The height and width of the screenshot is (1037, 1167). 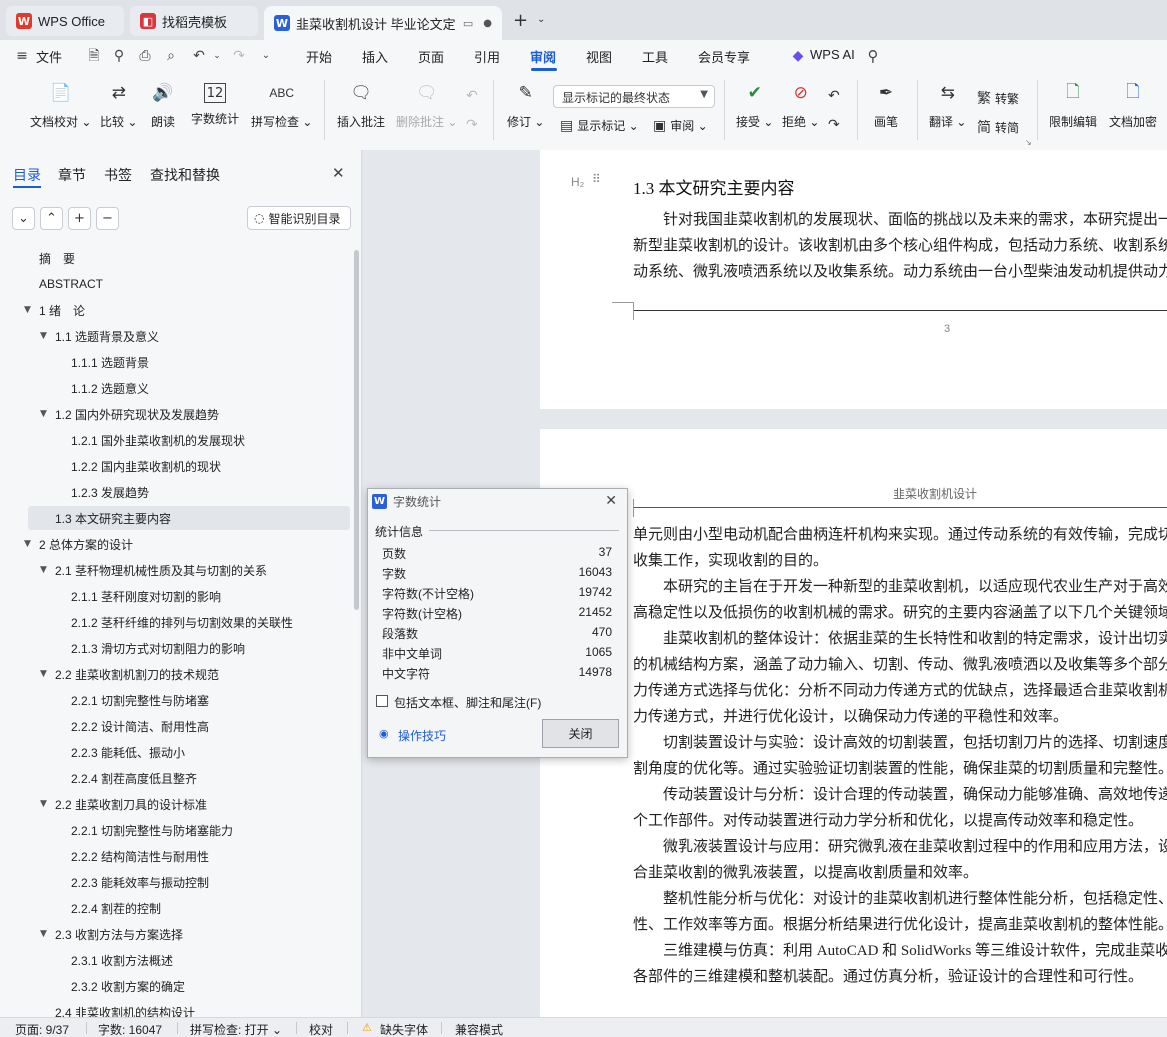 I want to click on to-simplified-button: 简转简, so click(x=998, y=127).